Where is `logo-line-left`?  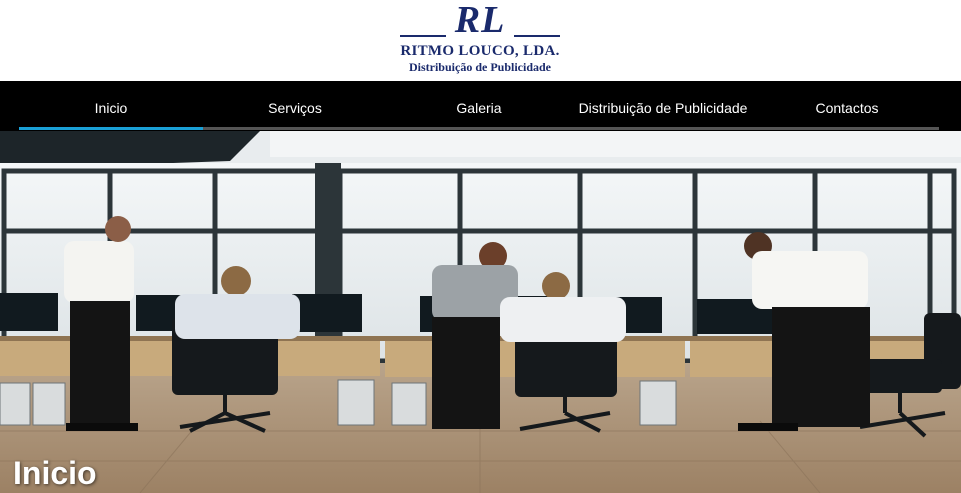
logo-line-left is located at coordinates (423, 36).